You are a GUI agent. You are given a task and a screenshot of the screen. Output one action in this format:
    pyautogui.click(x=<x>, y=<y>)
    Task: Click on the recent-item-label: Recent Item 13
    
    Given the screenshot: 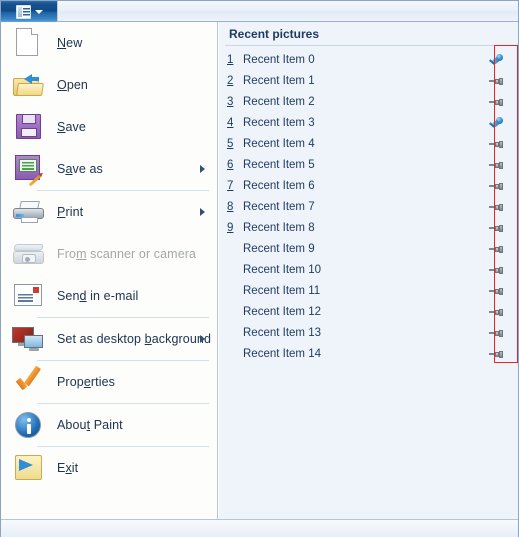 What is the action you would take?
    pyautogui.click(x=282, y=332)
    